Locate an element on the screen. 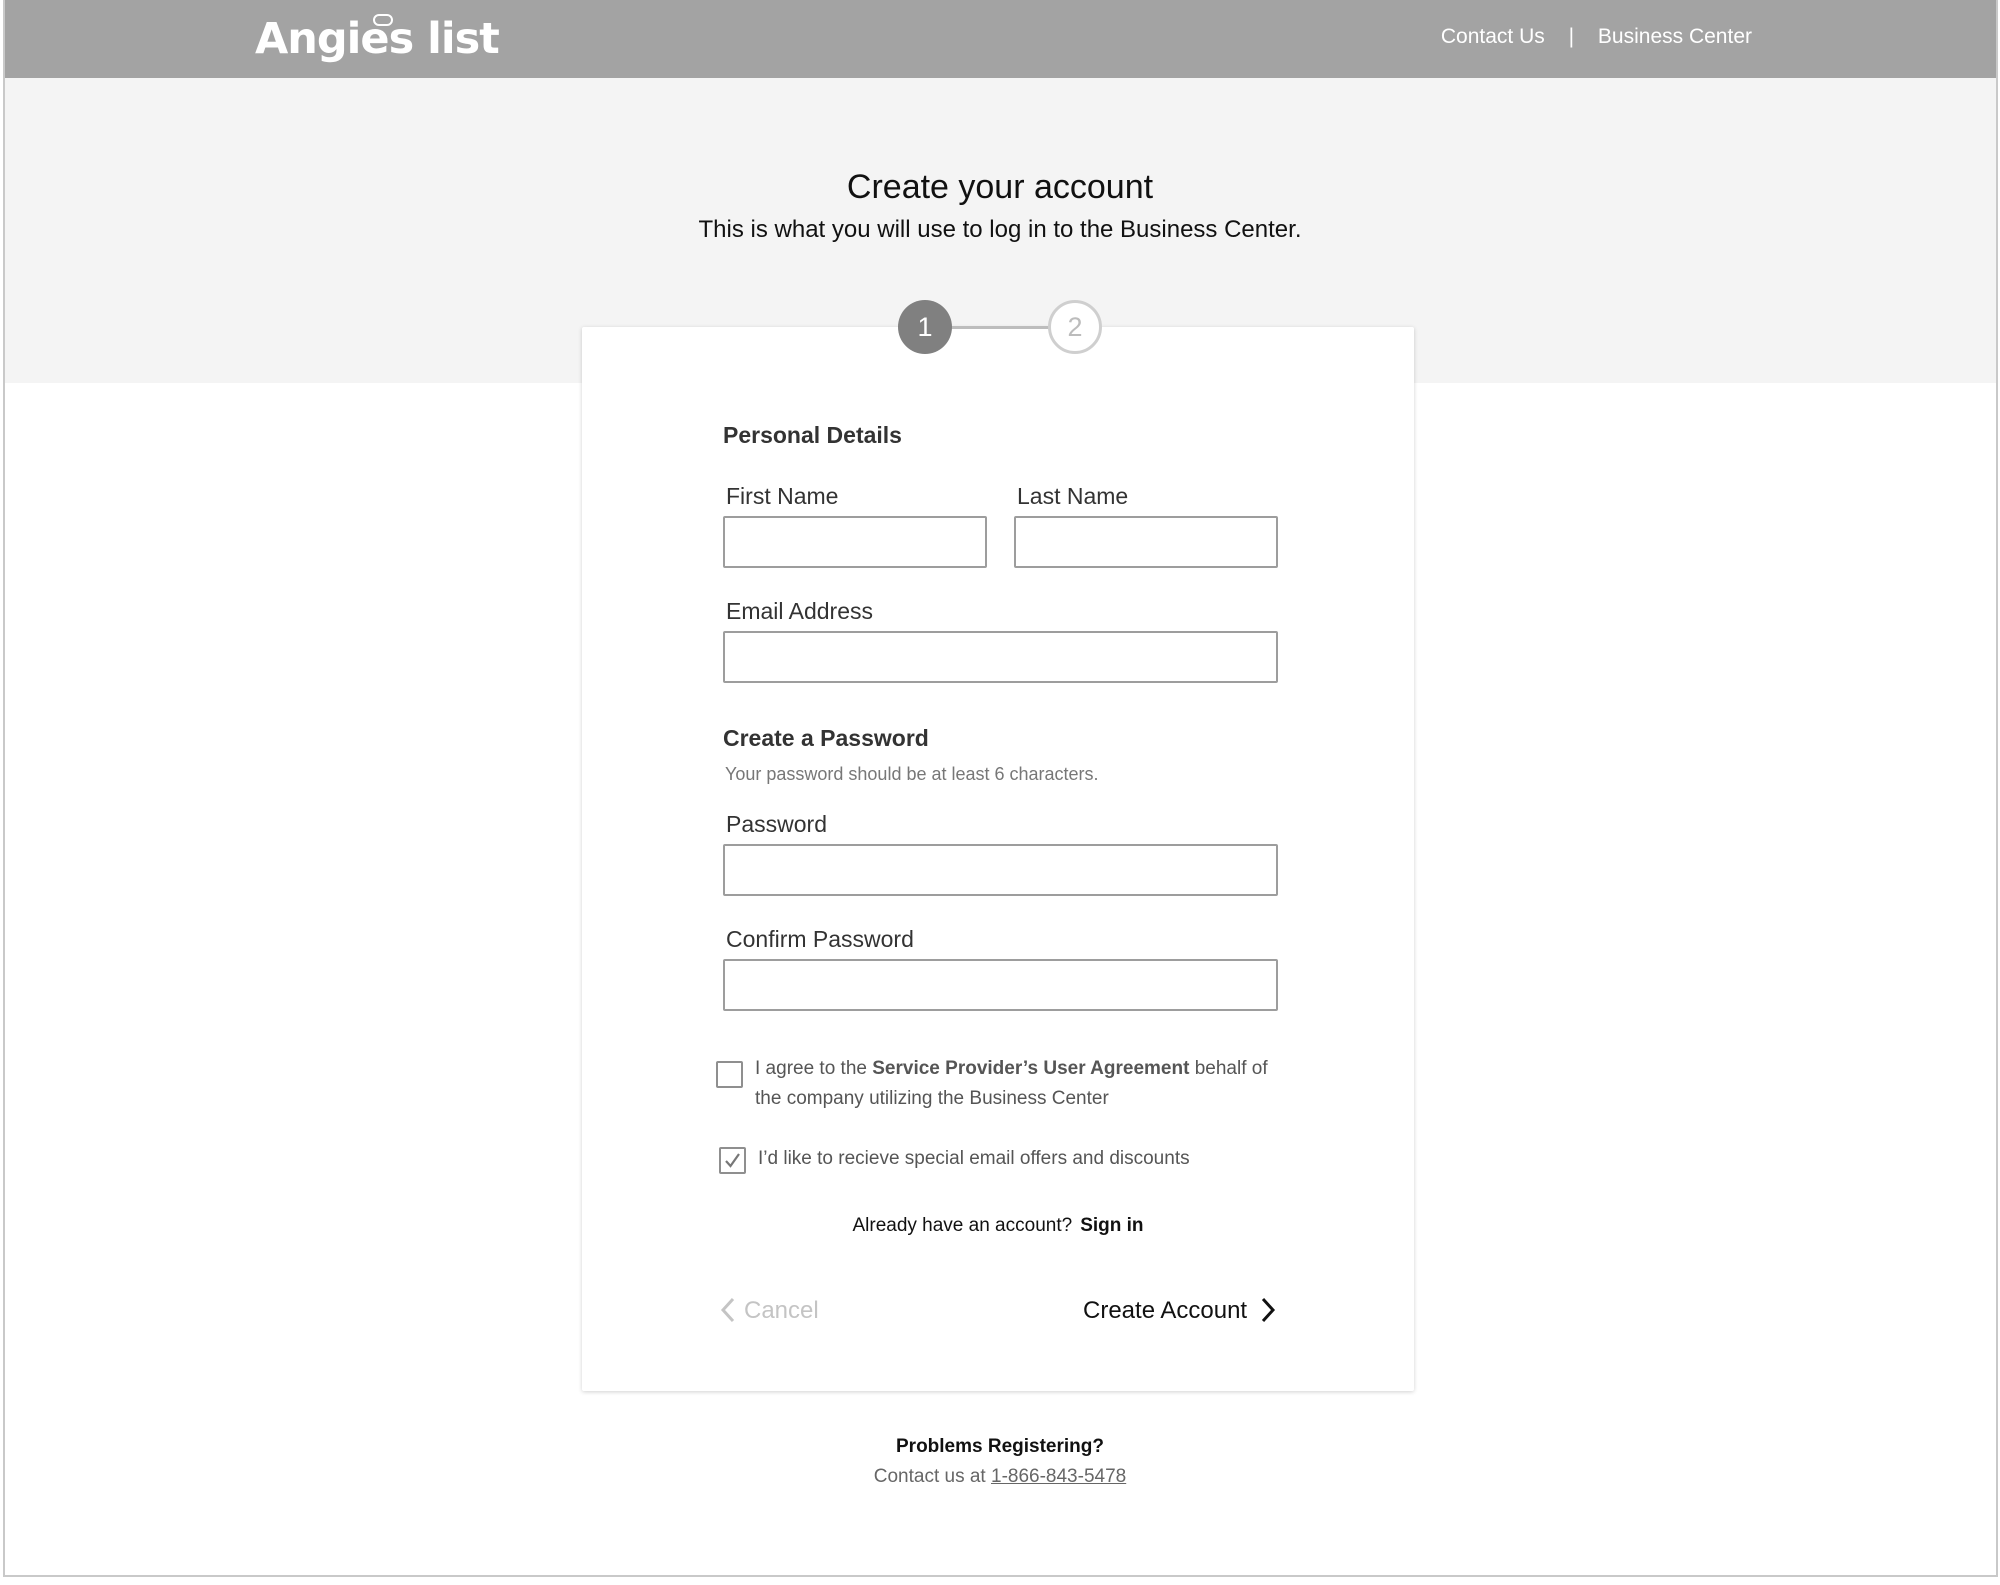  header-nav: Contact Us | Business Center is located at coordinates (1596, 37).